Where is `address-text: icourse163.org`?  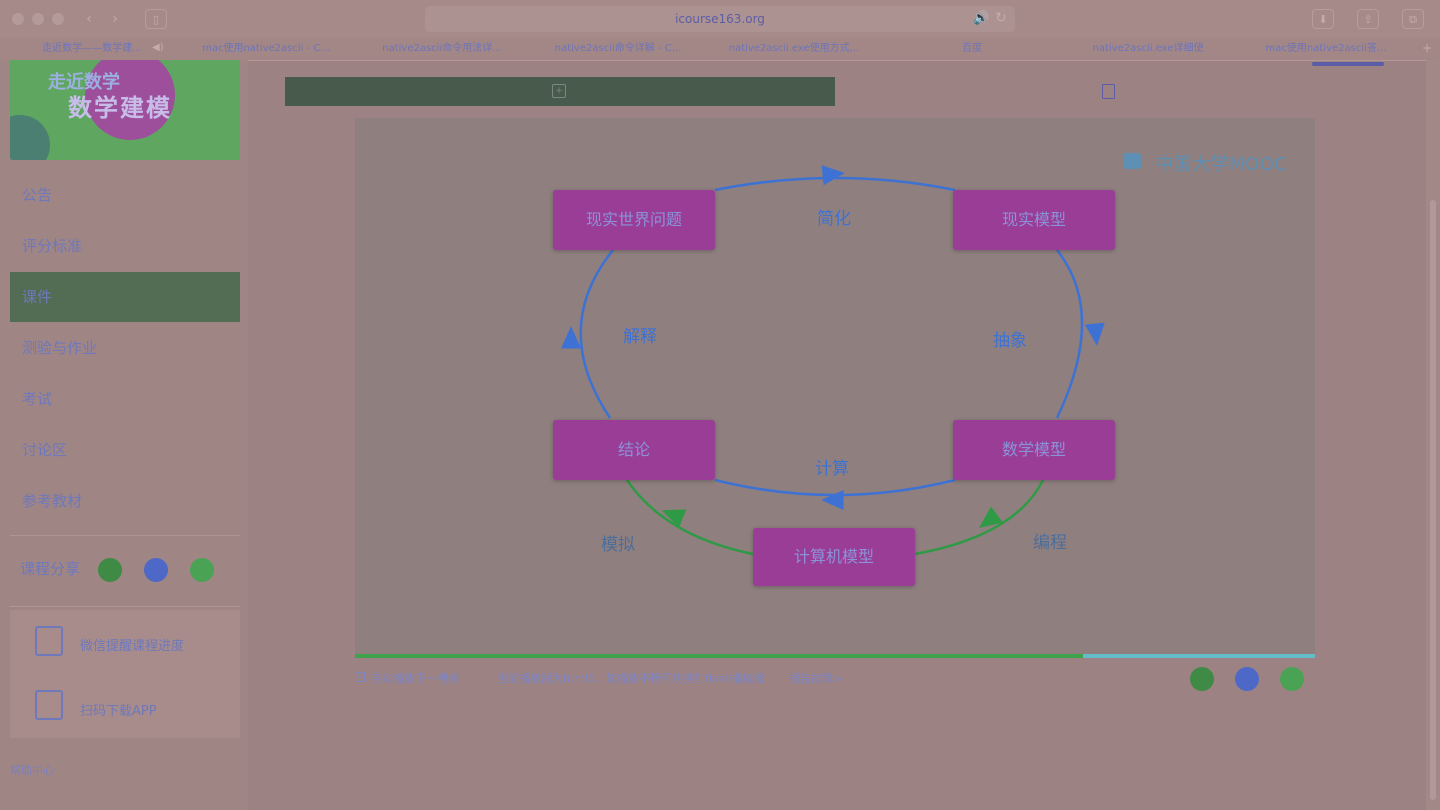 address-text: icourse163.org is located at coordinates (720, 19).